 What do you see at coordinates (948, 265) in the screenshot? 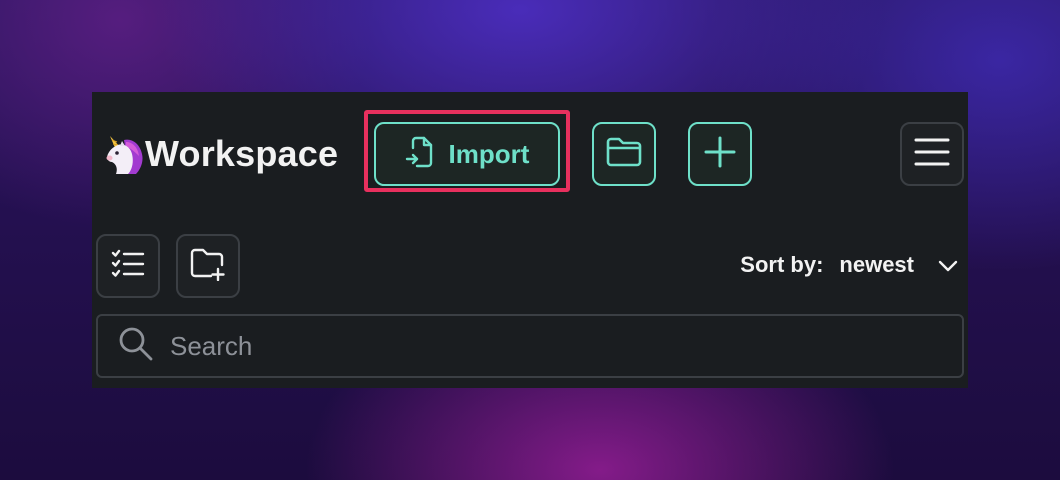
I see `chevron-down-icon` at bounding box center [948, 265].